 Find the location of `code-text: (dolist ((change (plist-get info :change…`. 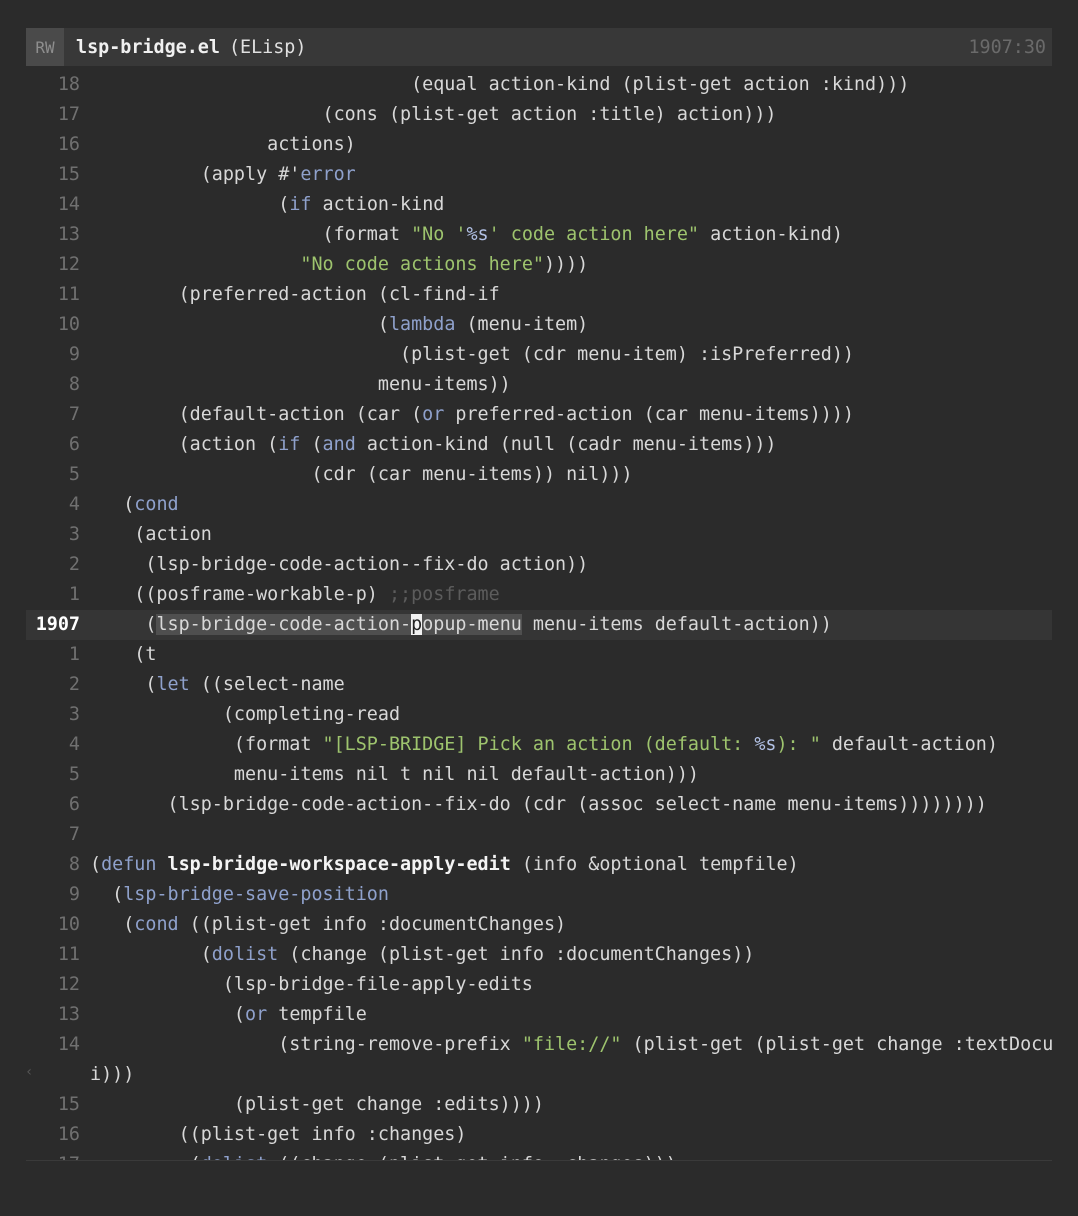

code-text: (dolist ((change (plist-get info :change… is located at coordinates (571, 1155).